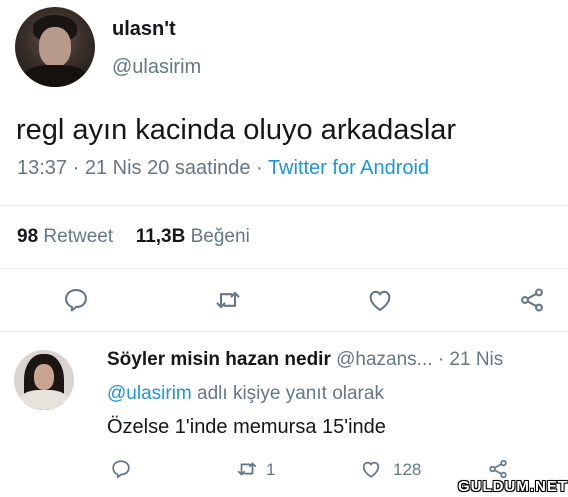 The width and height of the screenshot is (568, 497). Describe the element at coordinates (160, 236) in the screenshot. I see `like-count: 11,3B` at that location.